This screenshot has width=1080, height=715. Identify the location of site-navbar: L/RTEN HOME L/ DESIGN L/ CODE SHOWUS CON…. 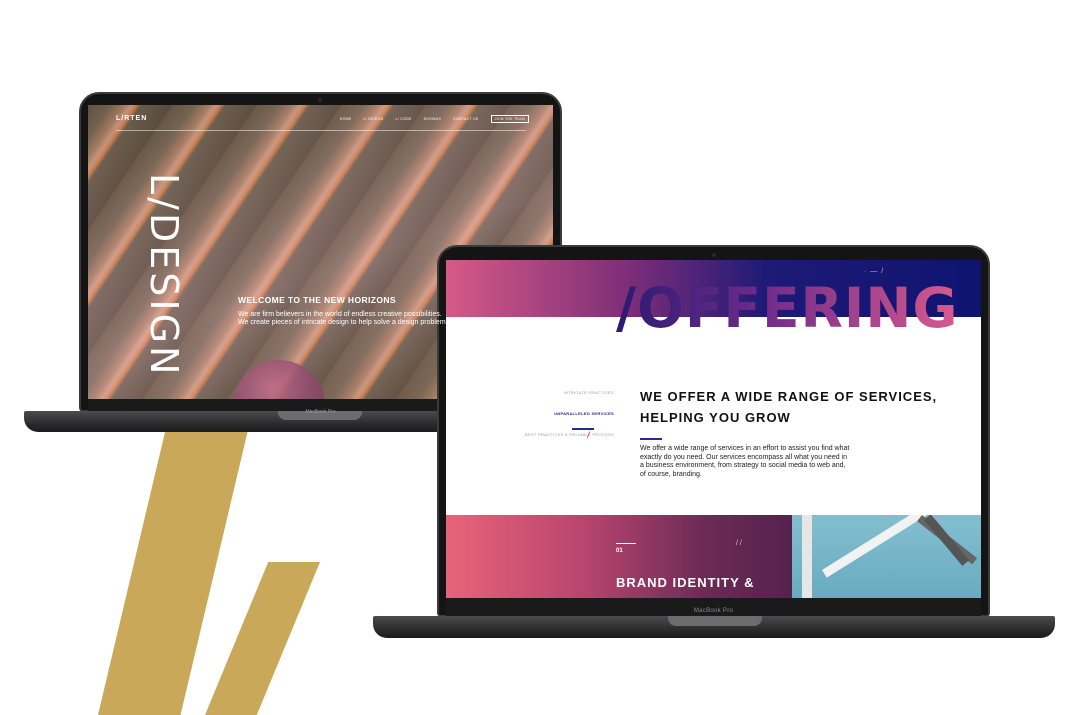
(320, 119).